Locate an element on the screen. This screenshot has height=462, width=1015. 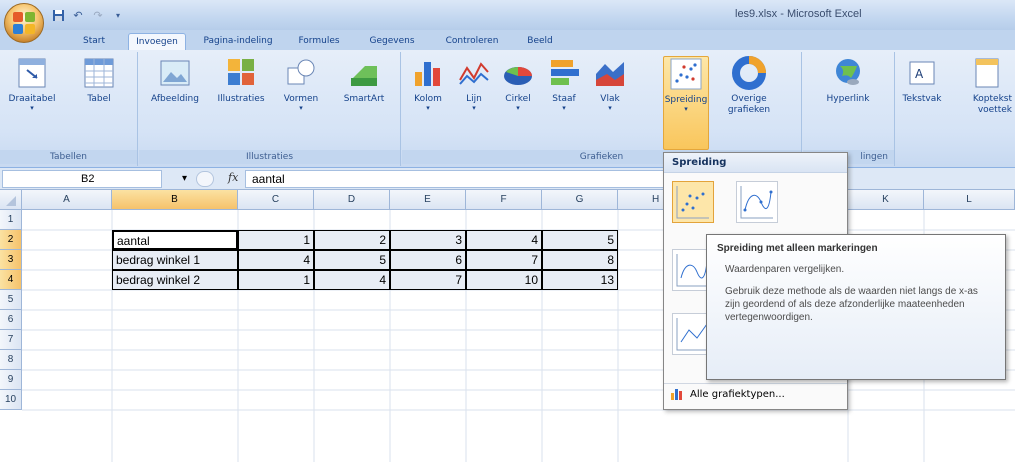
scatter-smooth-lines-icon is located at coordinates (756, 202).